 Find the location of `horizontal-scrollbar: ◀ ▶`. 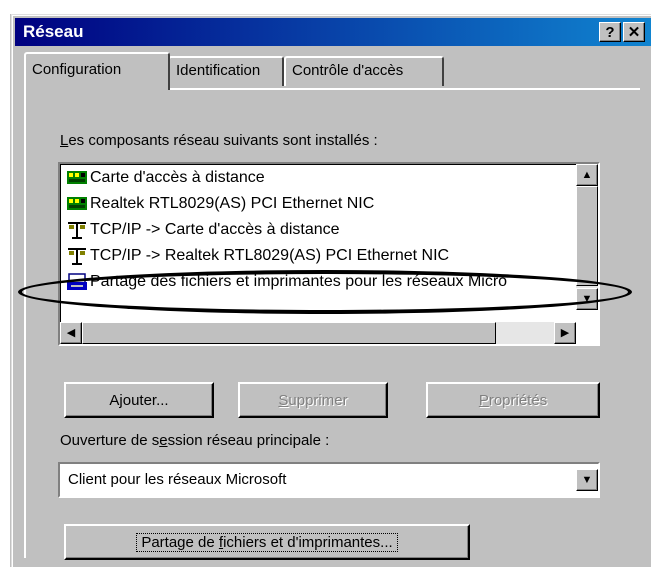

horizontal-scrollbar: ◀ ▶ is located at coordinates (318, 333).